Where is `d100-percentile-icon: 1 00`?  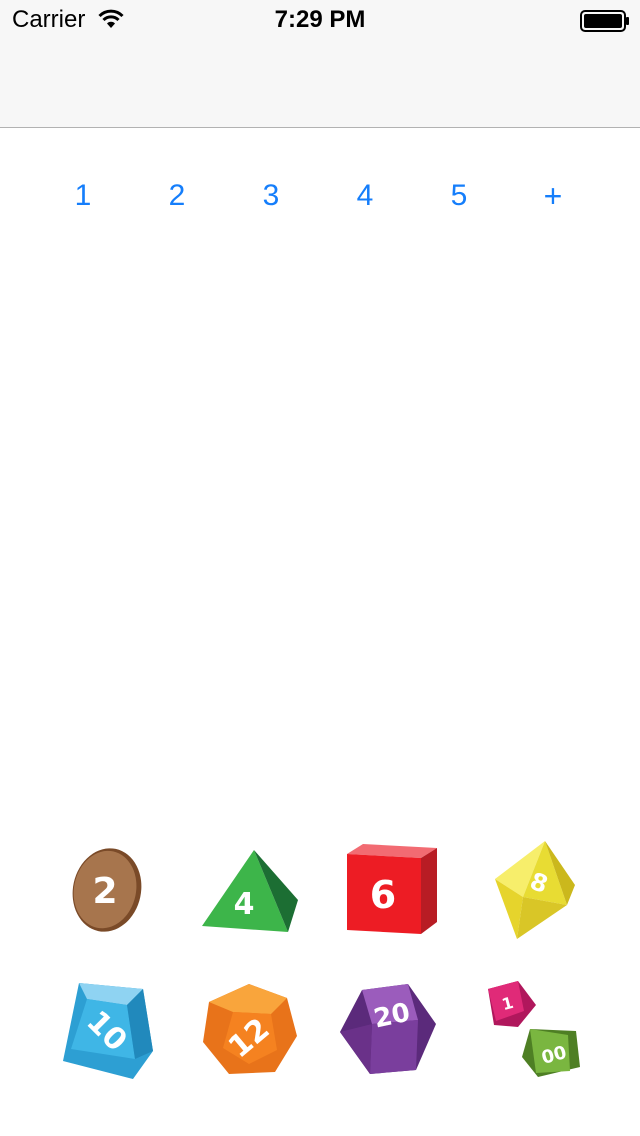 d100-percentile-icon: 1 00 is located at coordinates (534, 1029).